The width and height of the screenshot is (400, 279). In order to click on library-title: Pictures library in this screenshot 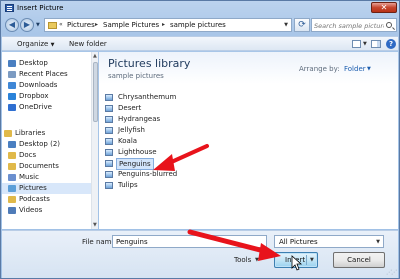, I will do `click(149, 63)`.